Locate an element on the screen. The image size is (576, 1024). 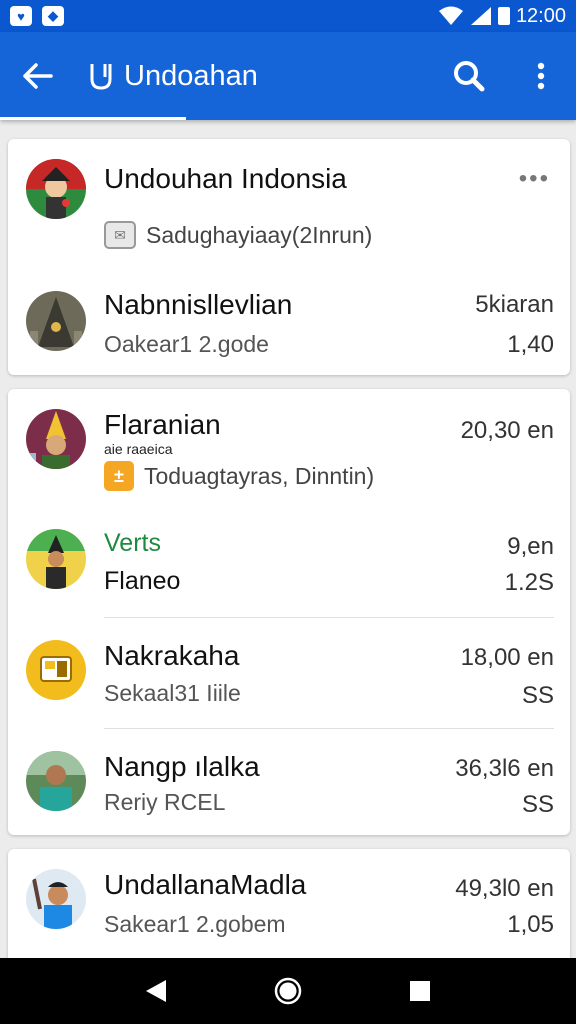
tab-indicator is located at coordinates (93, 118).